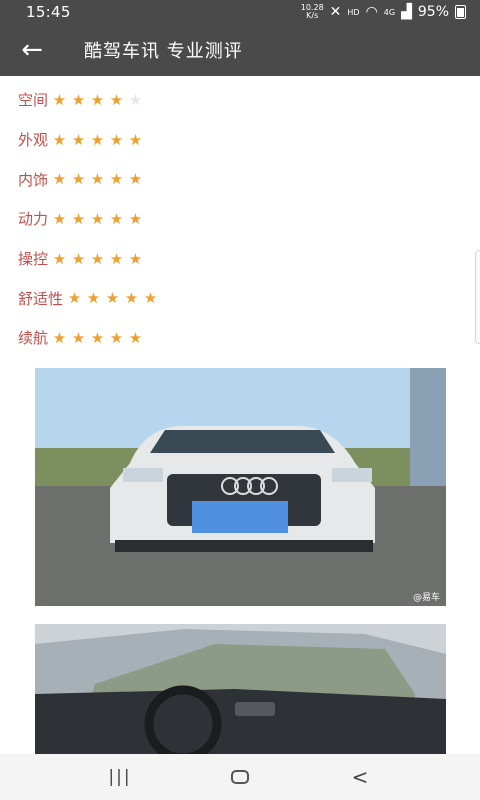  What do you see at coordinates (41, 298) in the screenshot?
I see `rating-label: 舒适性` at bounding box center [41, 298].